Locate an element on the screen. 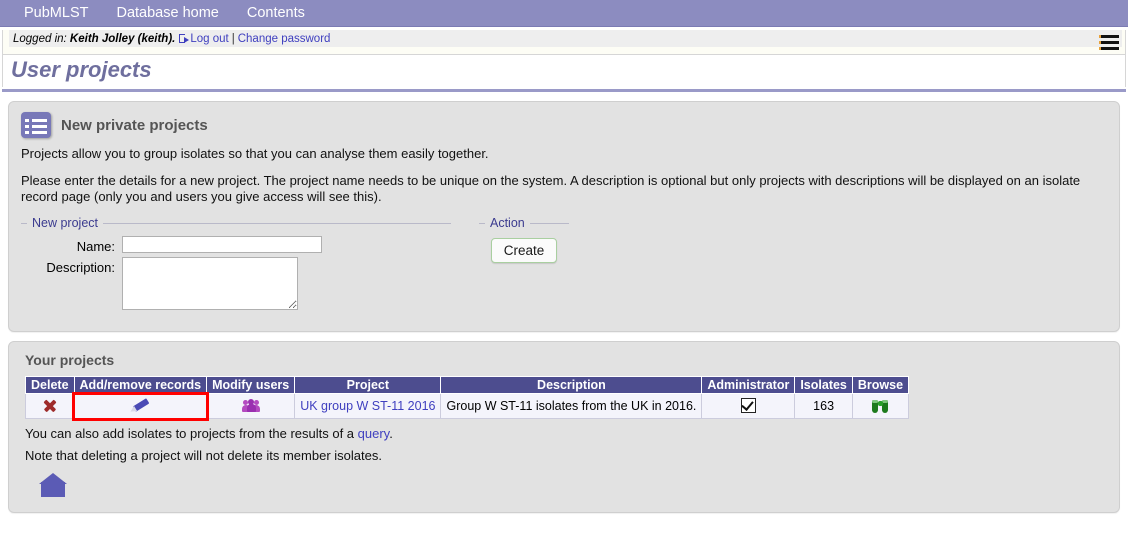 The height and width of the screenshot is (558, 1128). column-header-project: Project is located at coordinates (368, 385).